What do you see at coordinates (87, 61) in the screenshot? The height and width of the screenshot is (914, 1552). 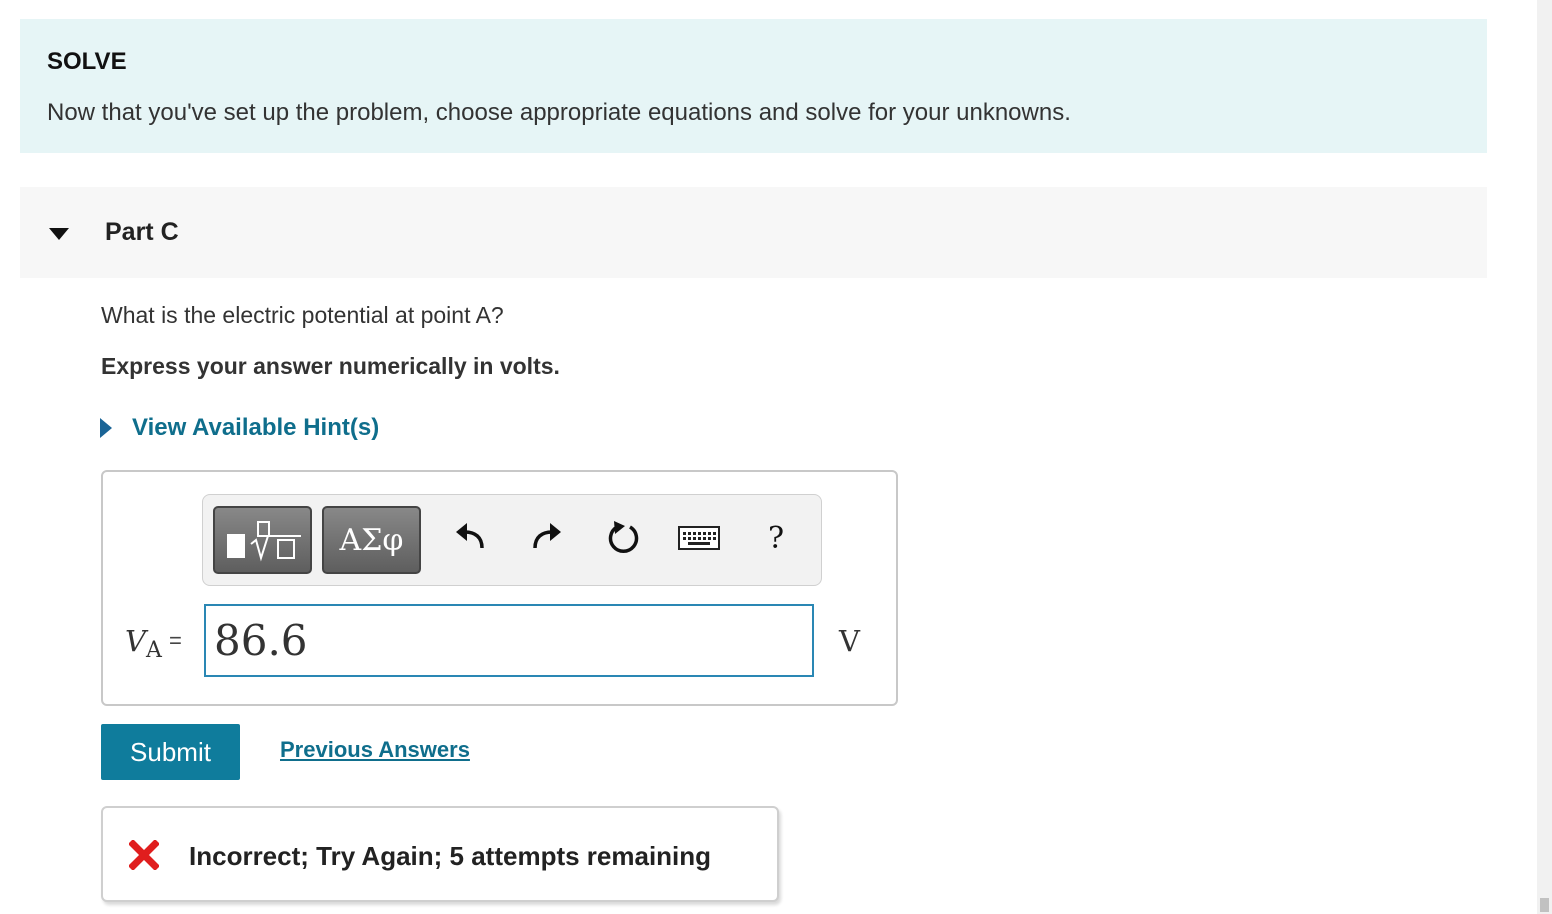 I see `solve-title: SOLVE` at bounding box center [87, 61].